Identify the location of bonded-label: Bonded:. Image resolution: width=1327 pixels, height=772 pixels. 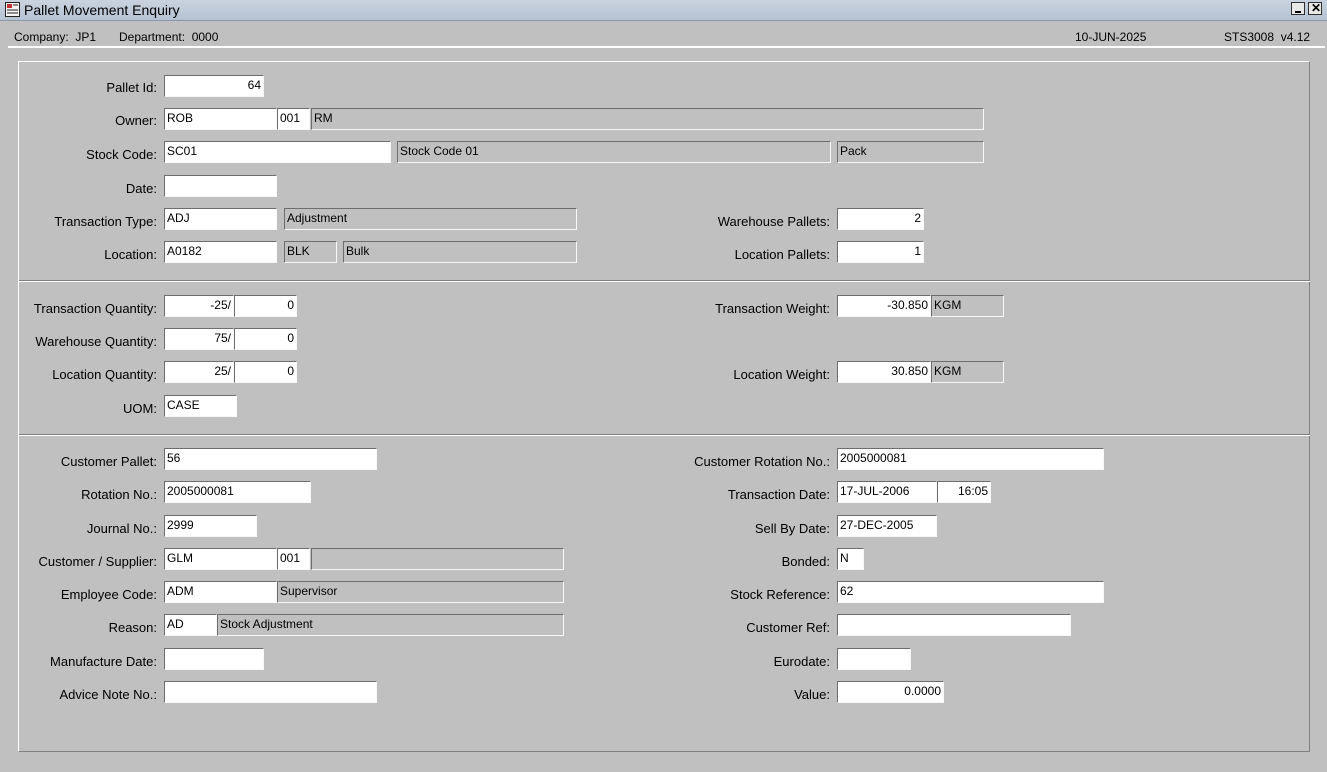
(805, 561).